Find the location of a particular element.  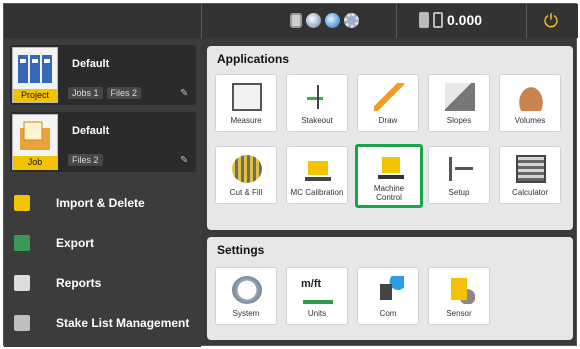

project-card: Project Default Jobs 1 Files 2 ✎ is located at coordinates (103, 75).